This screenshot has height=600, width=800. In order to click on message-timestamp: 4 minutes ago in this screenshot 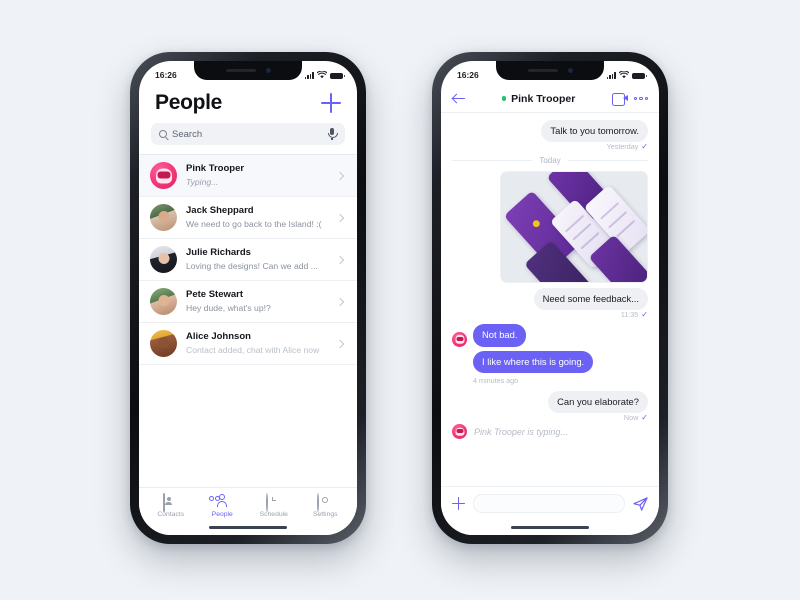, I will do `click(496, 380)`.